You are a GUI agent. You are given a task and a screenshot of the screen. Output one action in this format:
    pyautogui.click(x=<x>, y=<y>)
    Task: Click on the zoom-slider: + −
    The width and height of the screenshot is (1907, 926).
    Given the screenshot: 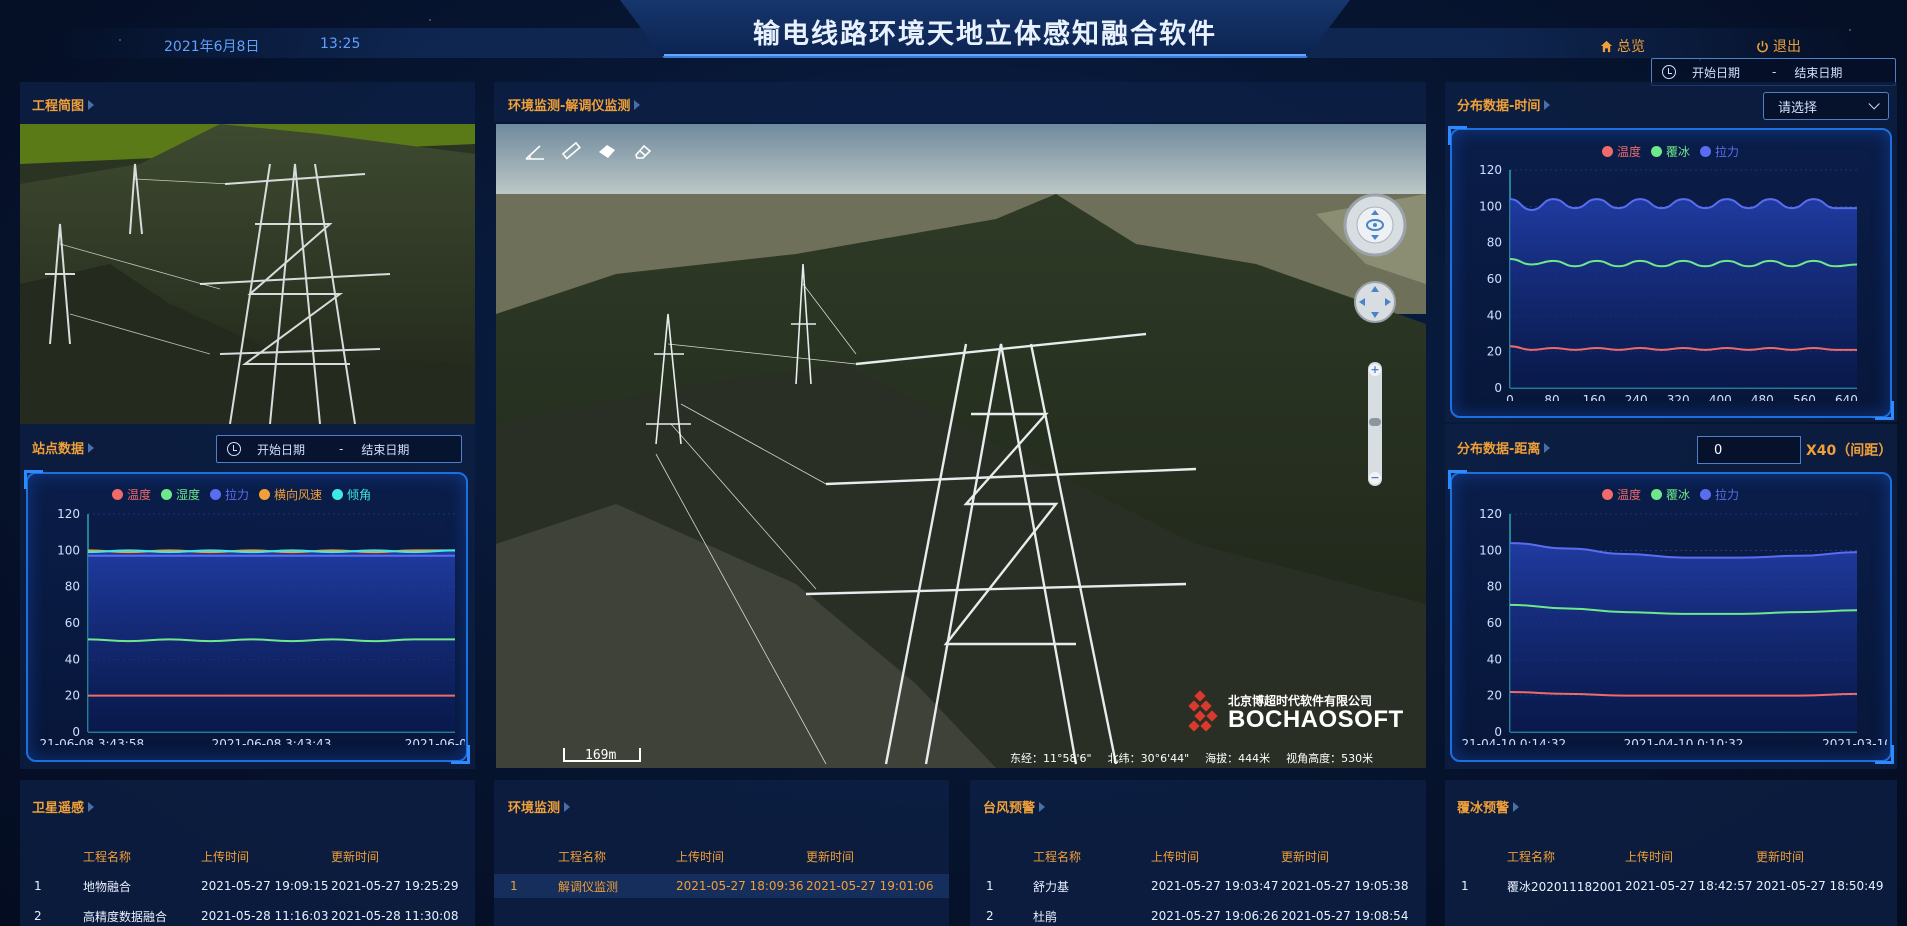 What is the action you would take?
    pyautogui.click(x=1375, y=424)
    